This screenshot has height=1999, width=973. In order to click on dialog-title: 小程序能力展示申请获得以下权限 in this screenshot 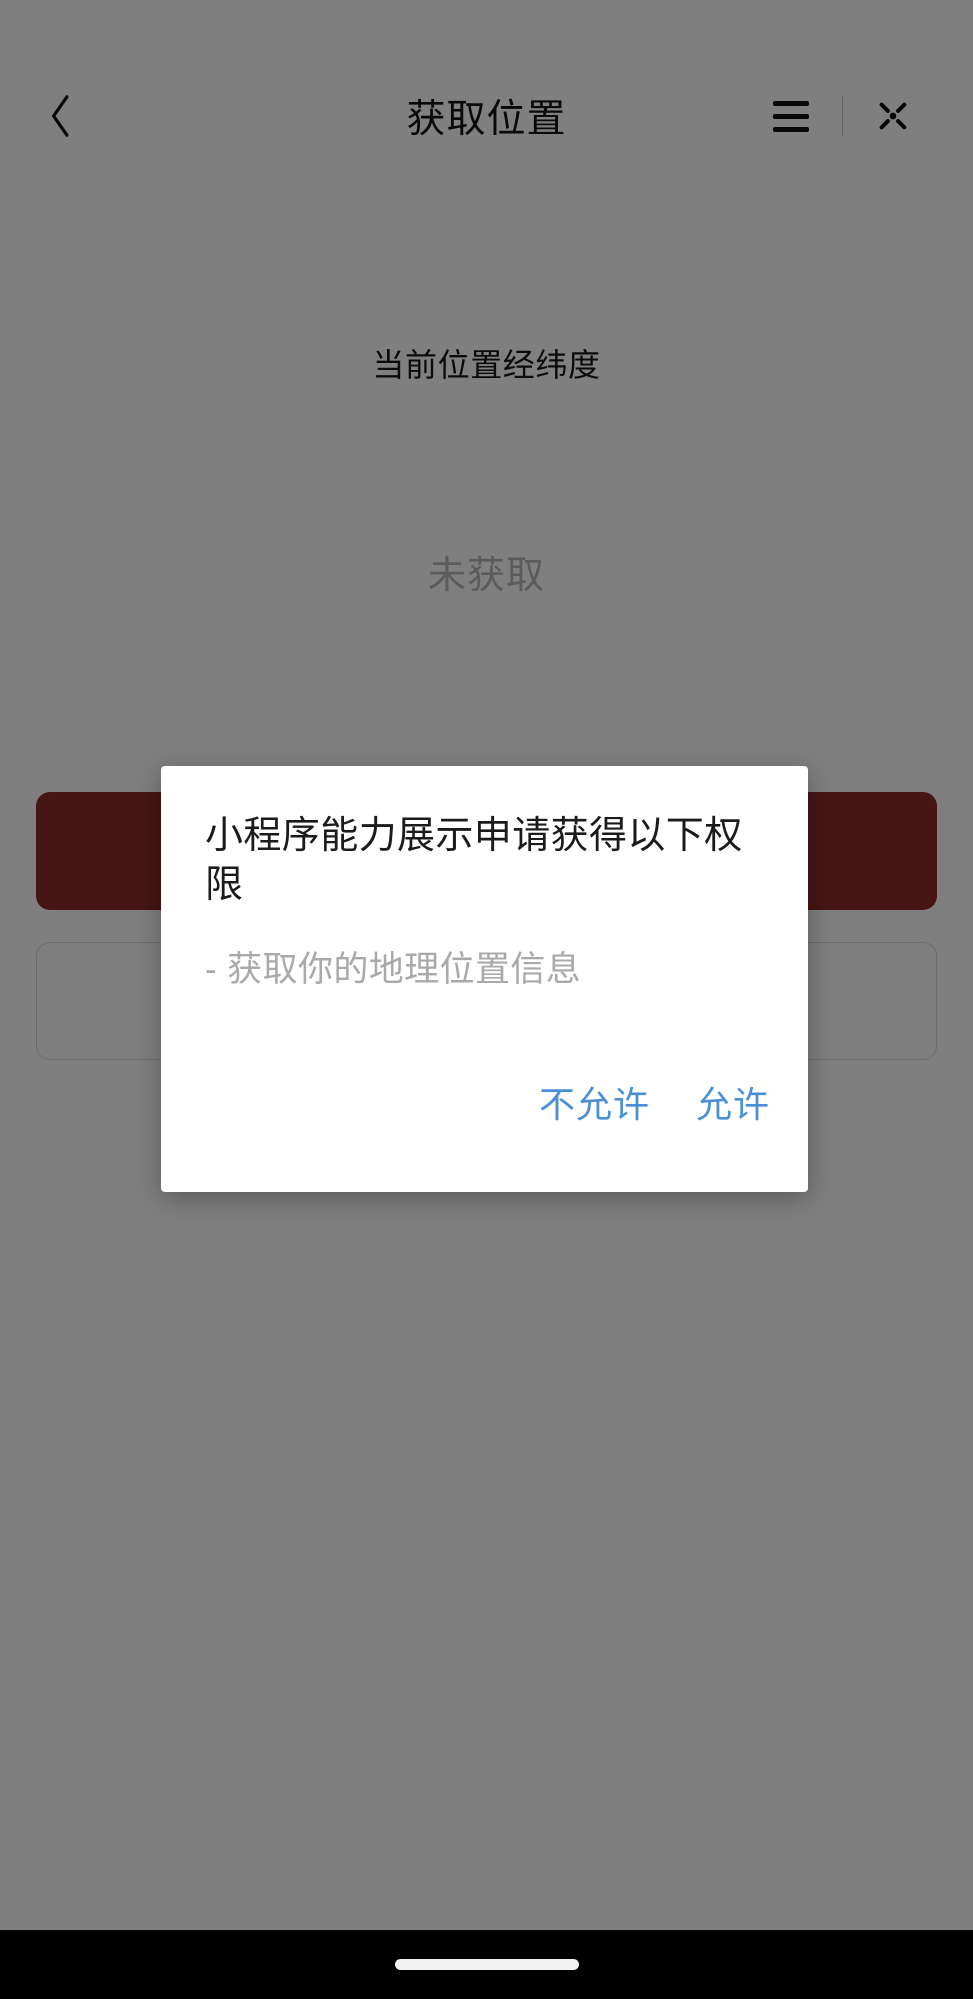, I will do `click(474, 861)`.